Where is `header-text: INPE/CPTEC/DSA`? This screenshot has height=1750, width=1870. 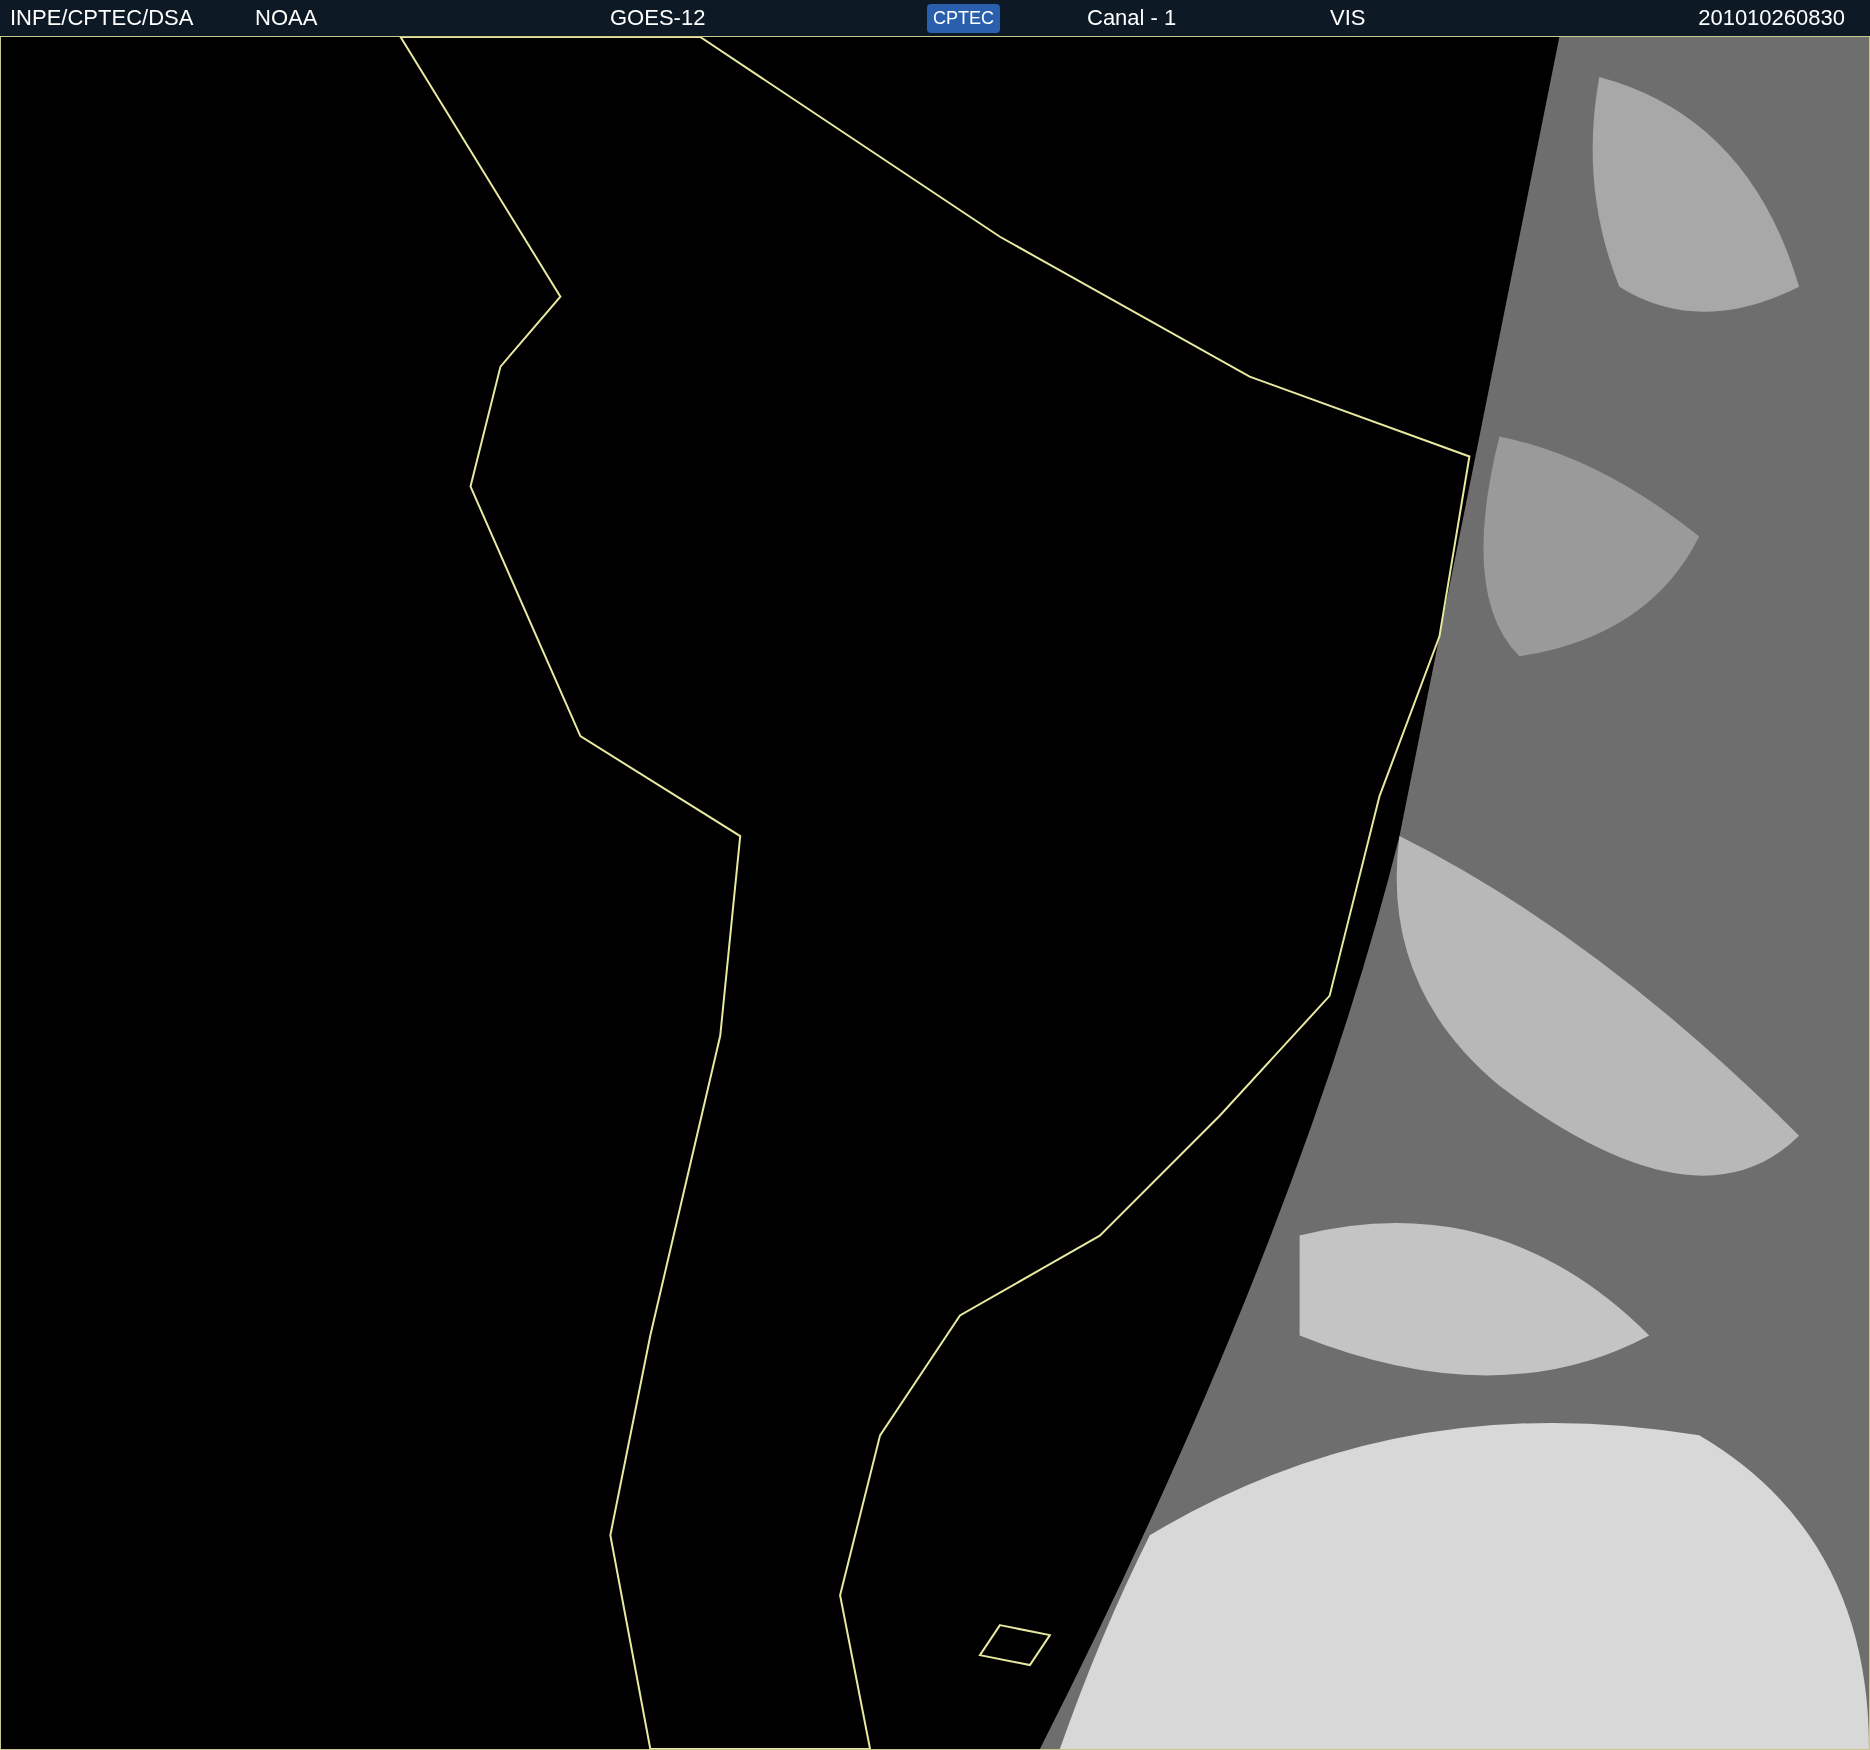 header-text: INPE/CPTEC/DSA is located at coordinates (102, 17).